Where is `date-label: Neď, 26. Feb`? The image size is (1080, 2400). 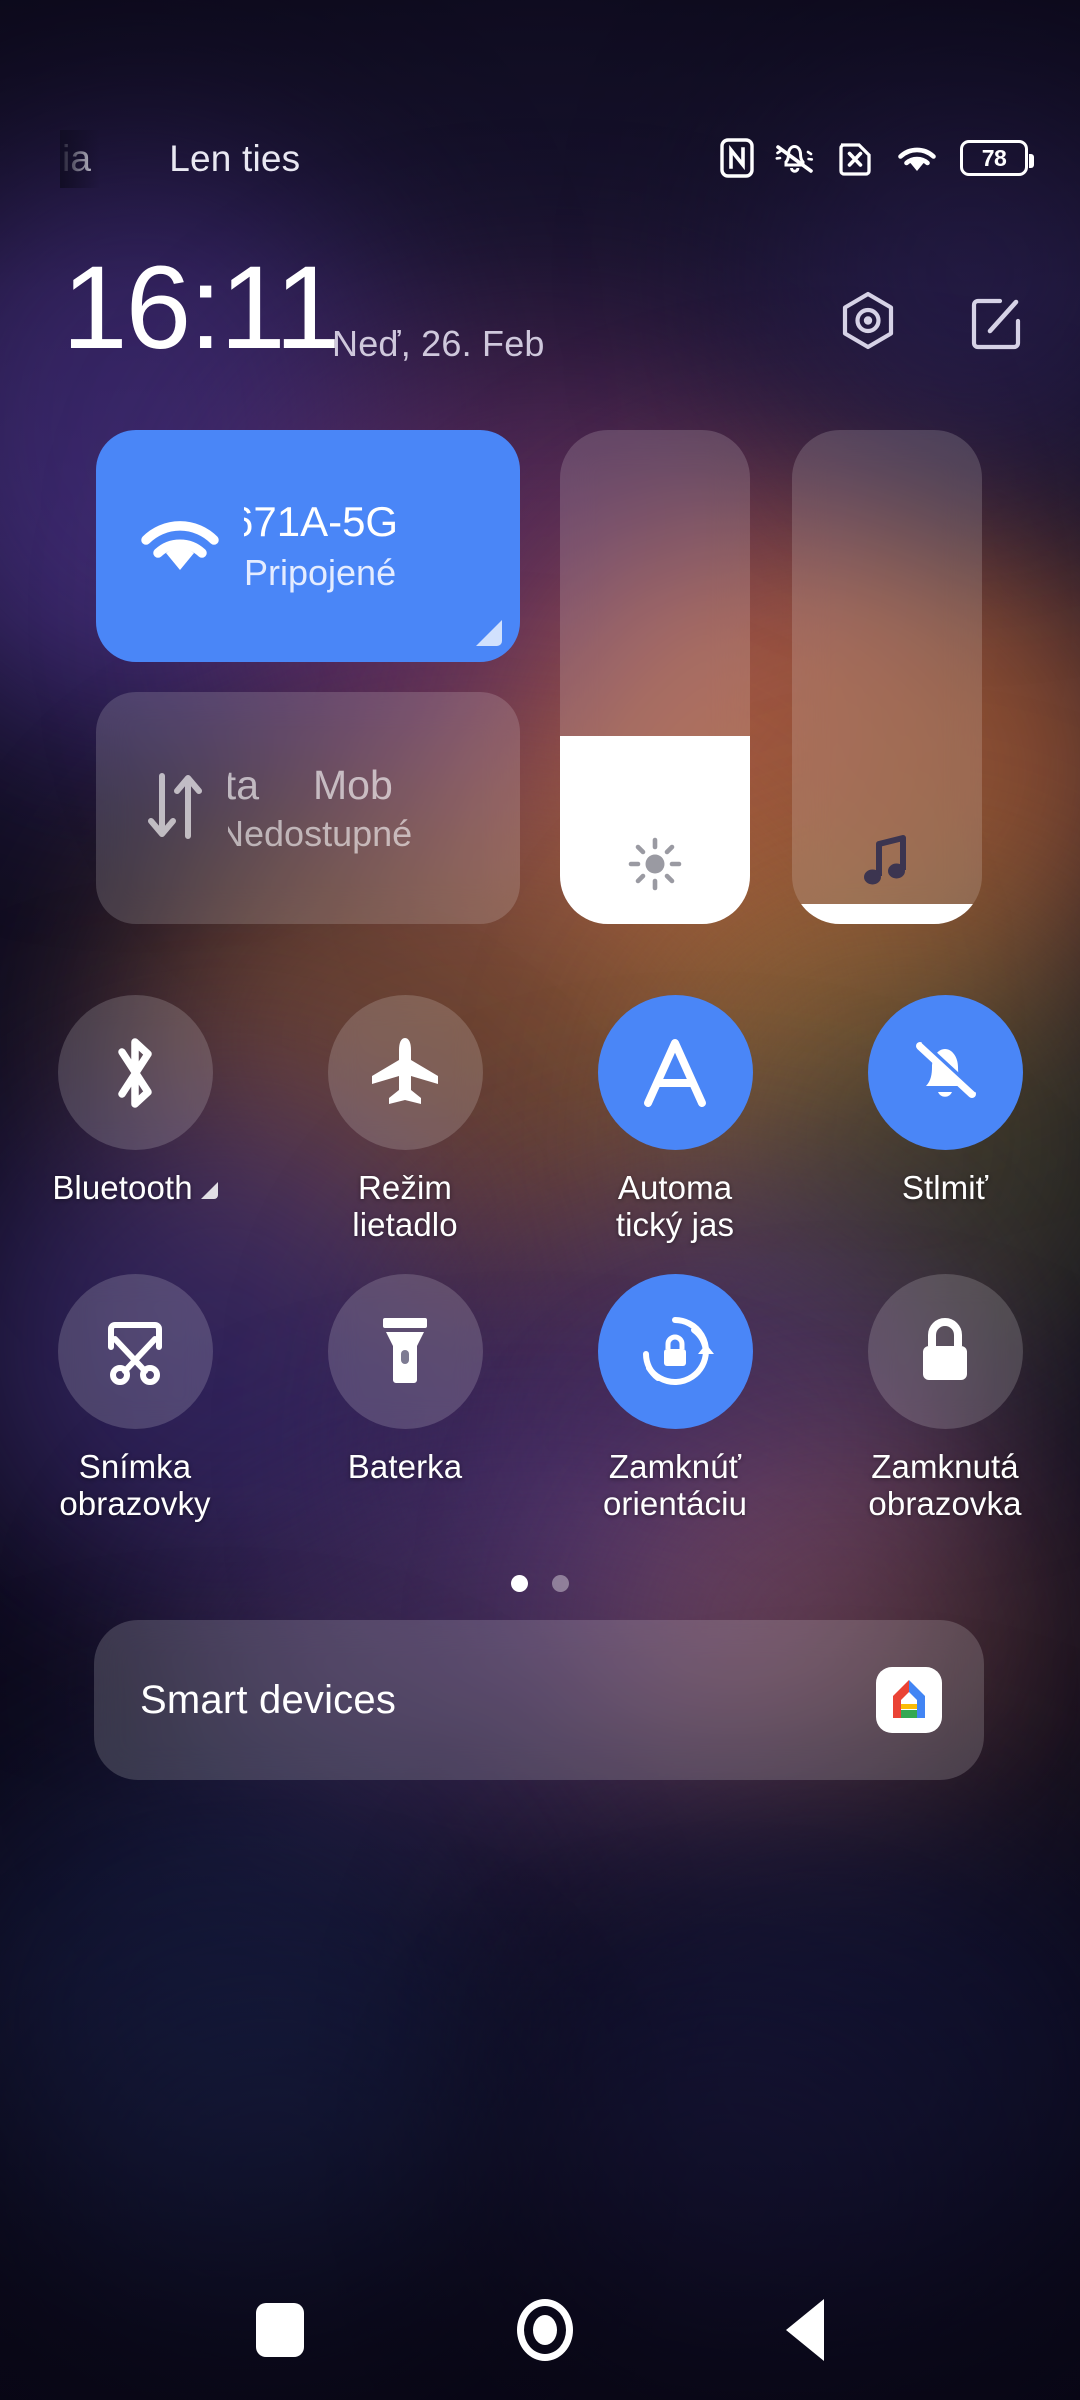
date-label: Neď, 26. Feb is located at coordinates (438, 343).